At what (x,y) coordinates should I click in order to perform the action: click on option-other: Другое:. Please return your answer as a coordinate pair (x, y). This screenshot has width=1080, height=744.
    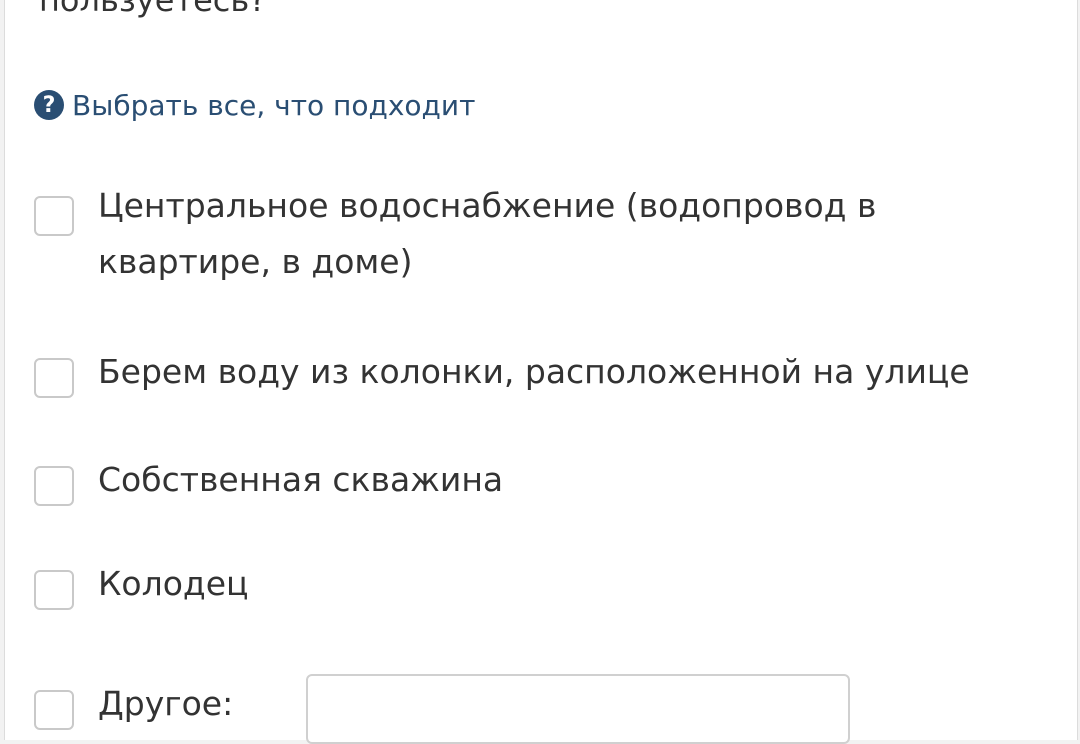
    Looking at the image, I should click on (133, 708).